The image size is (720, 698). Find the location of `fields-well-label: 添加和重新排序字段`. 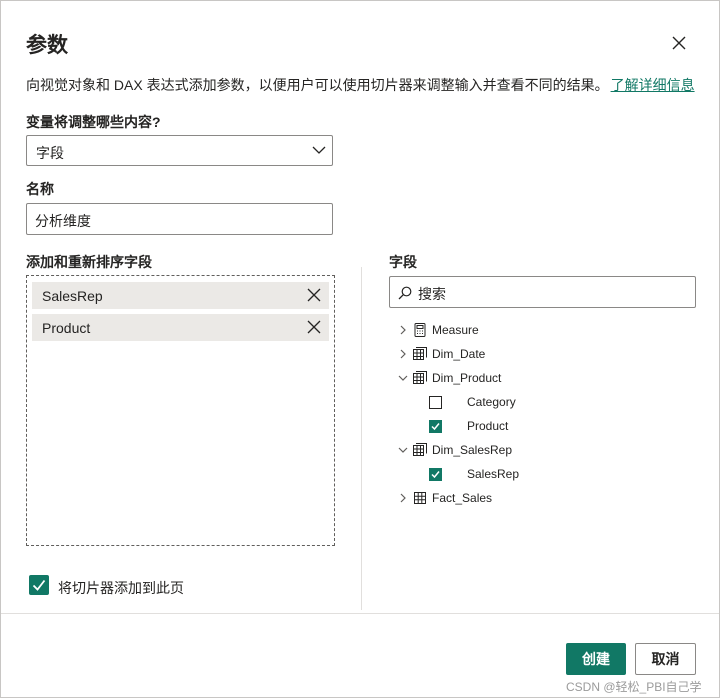

fields-well-label: 添加和重新排序字段 is located at coordinates (89, 262).